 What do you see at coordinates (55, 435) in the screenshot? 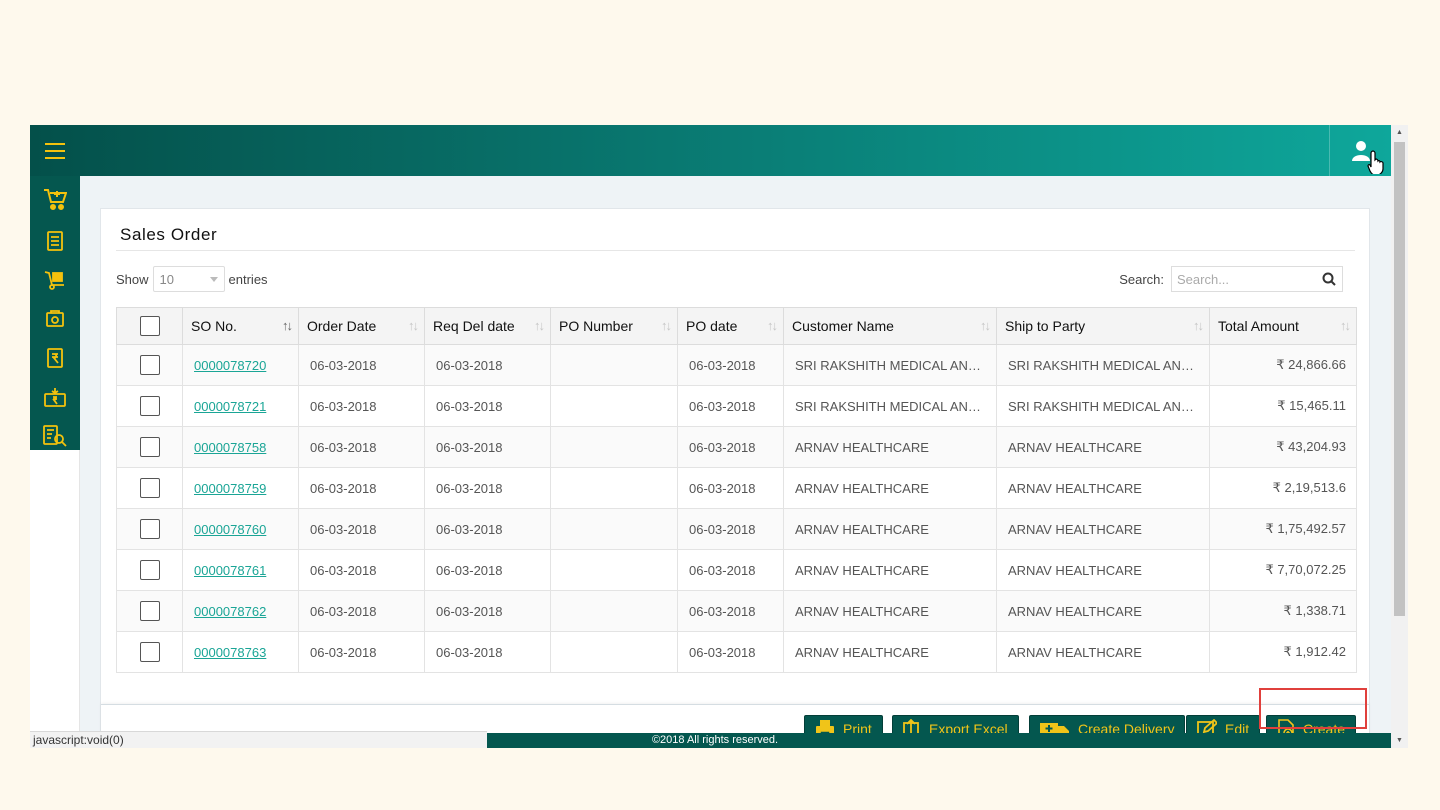
I see `report-search-icon` at bounding box center [55, 435].